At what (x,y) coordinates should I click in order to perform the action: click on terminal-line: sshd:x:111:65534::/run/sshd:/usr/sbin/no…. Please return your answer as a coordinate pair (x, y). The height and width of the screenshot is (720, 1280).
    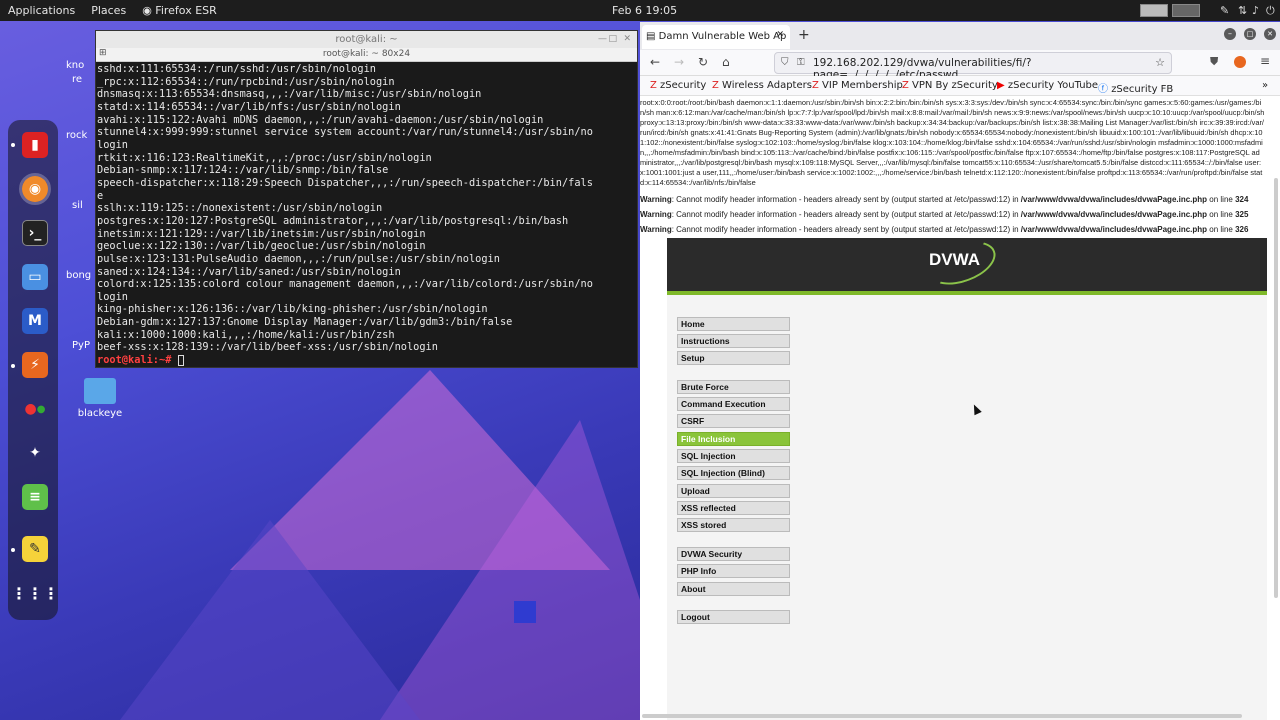
    Looking at the image, I should click on (236, 69).